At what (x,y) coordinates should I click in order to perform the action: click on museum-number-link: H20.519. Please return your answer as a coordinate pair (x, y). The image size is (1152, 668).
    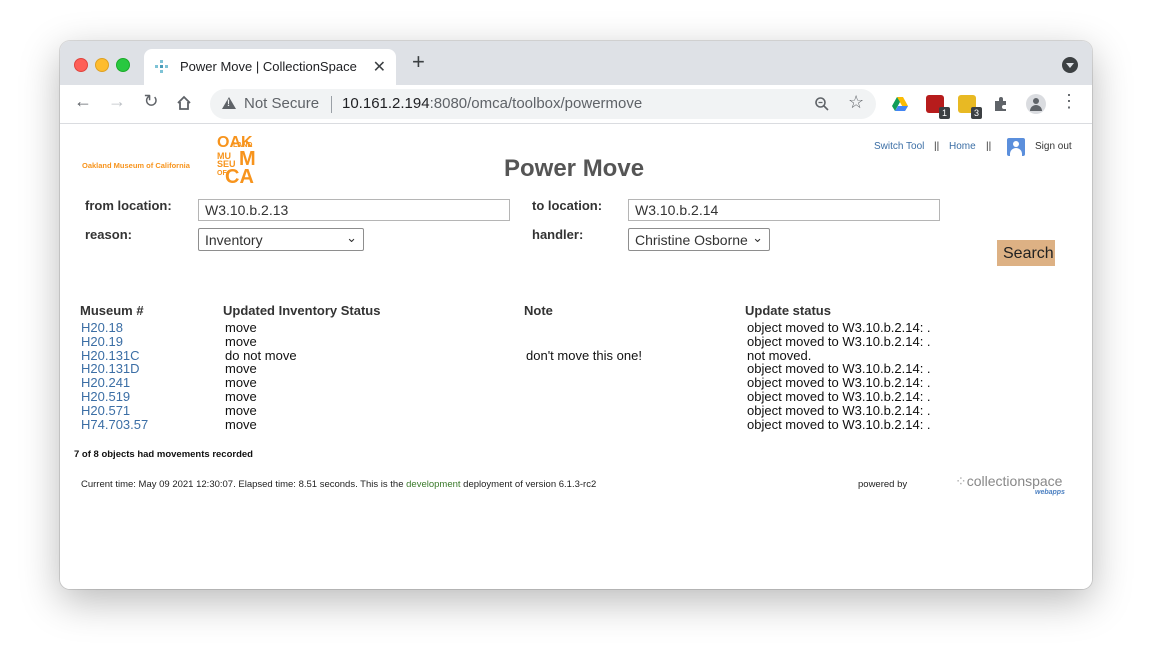
    Looking at the image, I should click on (105, 397).